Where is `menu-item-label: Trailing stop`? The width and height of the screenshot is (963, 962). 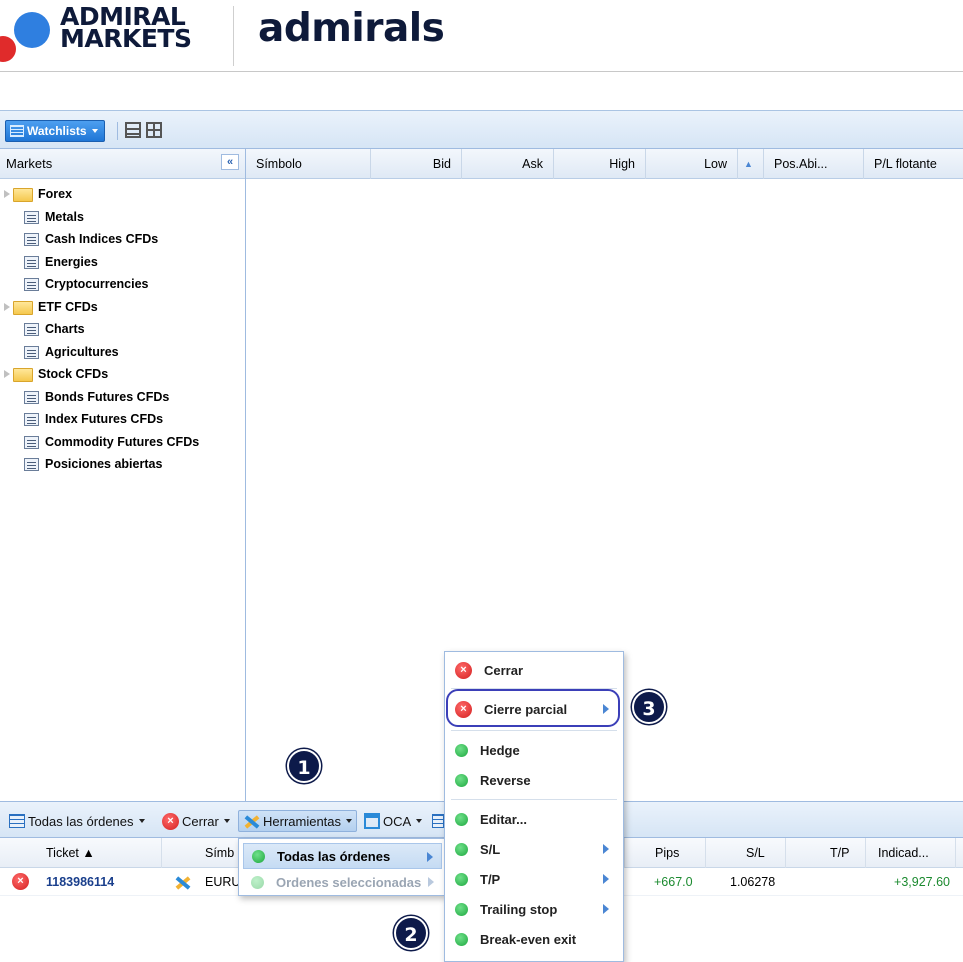 menu-item-label: Trailing stop is located at coordinates (519, 909).